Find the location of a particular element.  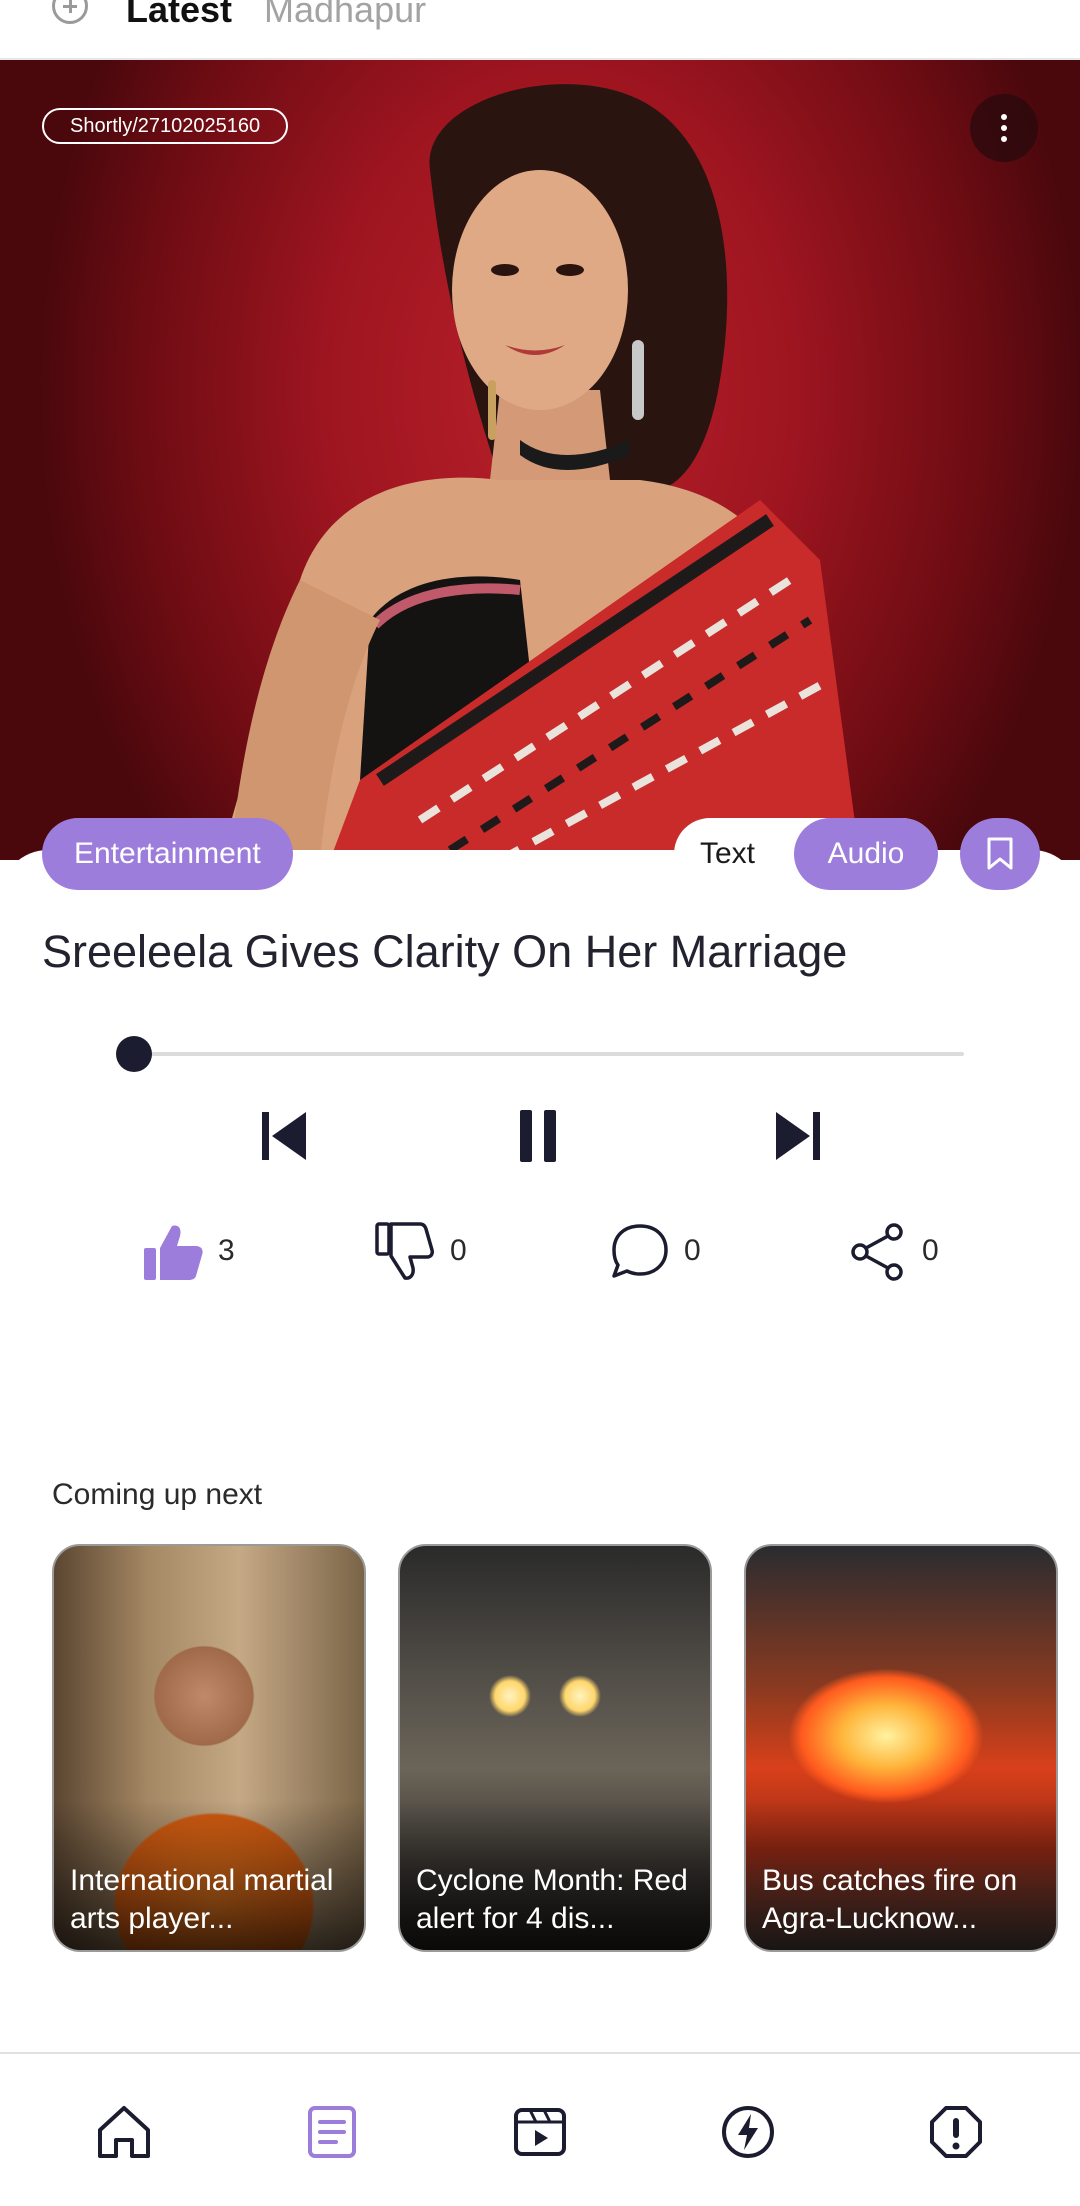

nav-home is located at coordinates (124, 2132).